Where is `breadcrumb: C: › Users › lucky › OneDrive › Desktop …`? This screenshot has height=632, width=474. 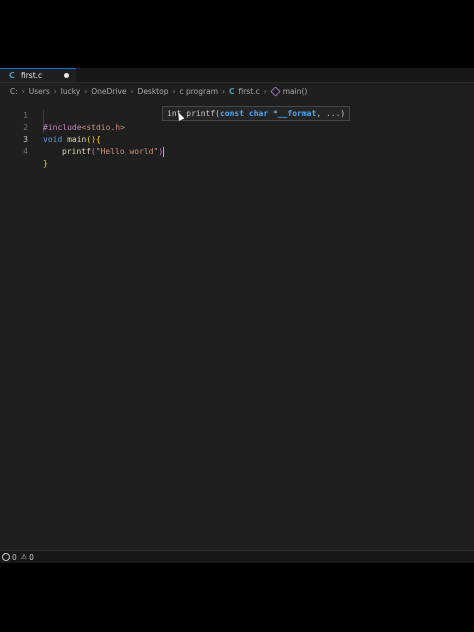 breadcrumb: C: › Users › lucky › OneDrive › Desktop … is located at coordinates (237, 91).